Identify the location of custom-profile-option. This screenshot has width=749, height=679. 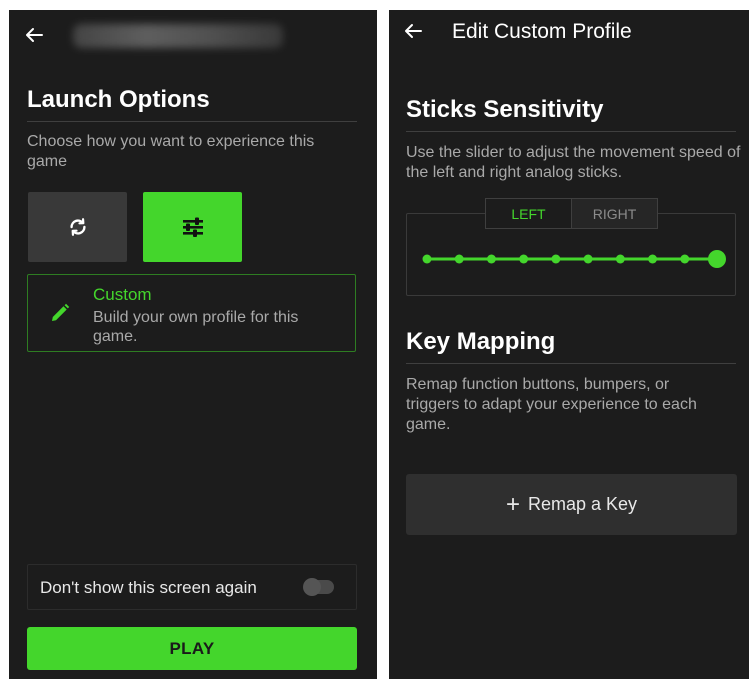
(192, 227).